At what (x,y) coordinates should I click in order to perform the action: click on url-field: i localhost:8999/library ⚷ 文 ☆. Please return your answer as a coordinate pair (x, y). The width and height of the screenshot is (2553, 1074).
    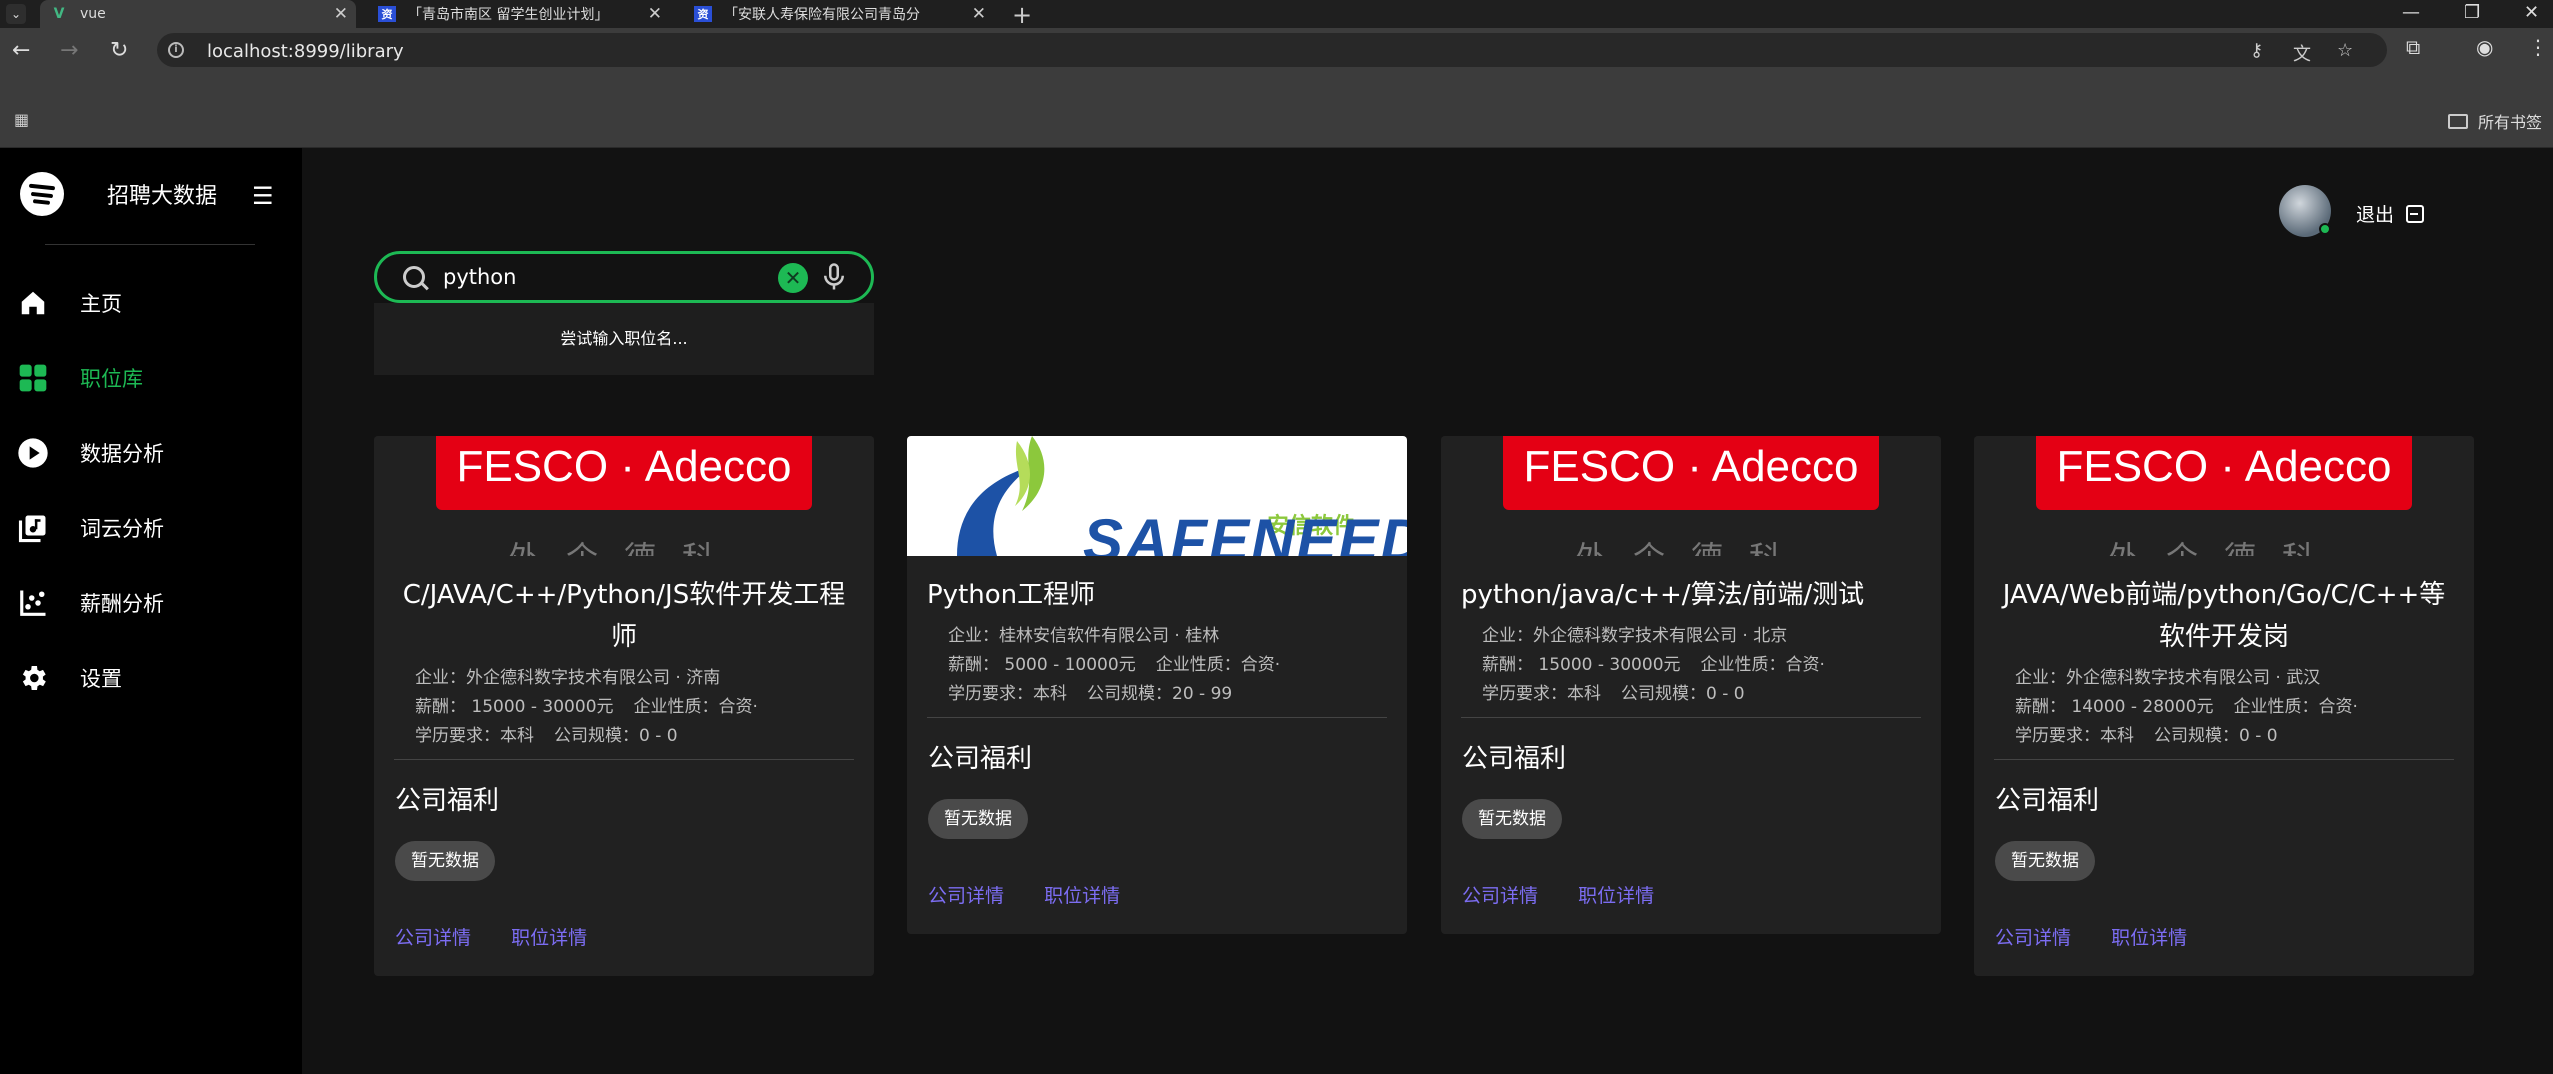
    Looking at the image, I should click on (1272, 50).